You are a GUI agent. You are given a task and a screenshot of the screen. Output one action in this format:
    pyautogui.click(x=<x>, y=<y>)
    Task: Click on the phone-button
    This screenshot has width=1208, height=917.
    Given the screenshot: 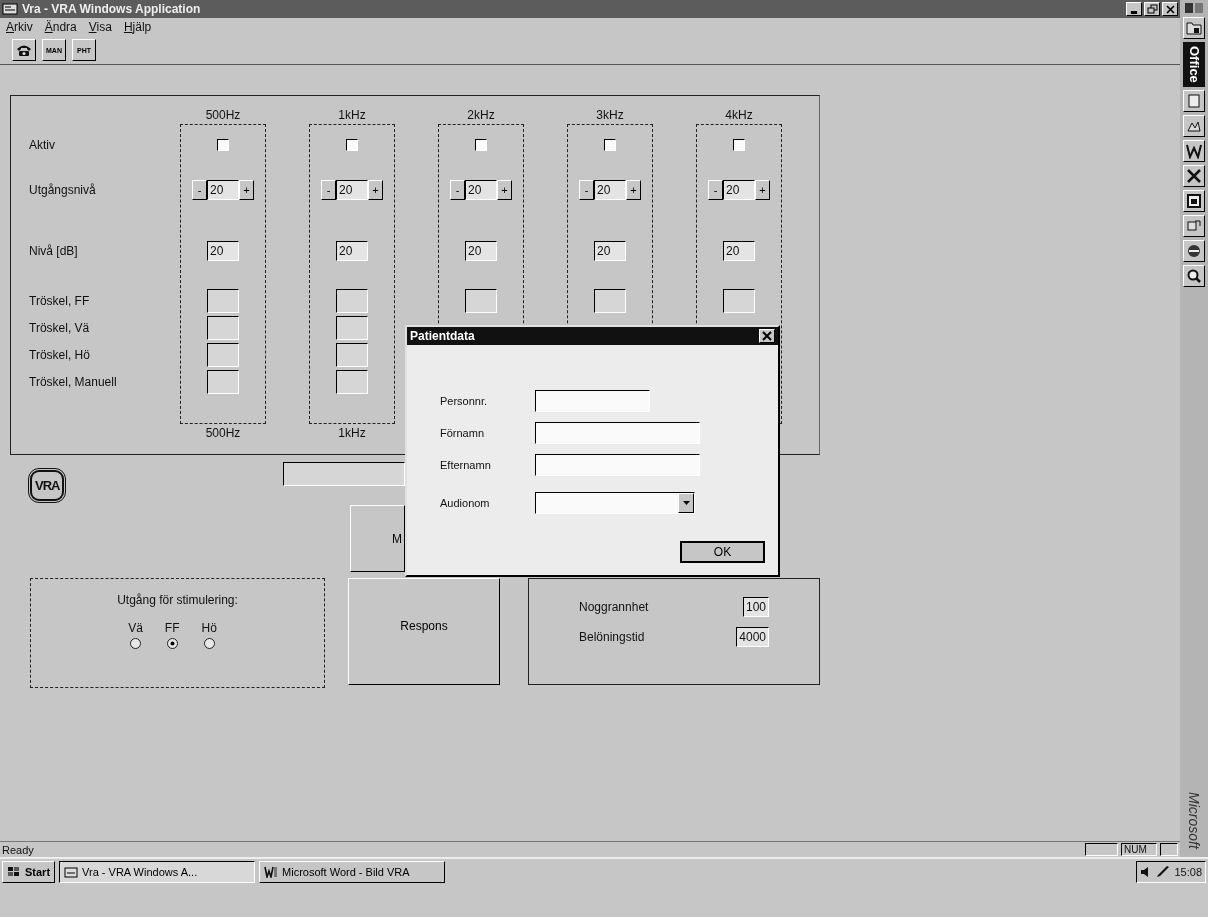 What is the action you would take?
    pyautogui.click(x=24, y=50)
    